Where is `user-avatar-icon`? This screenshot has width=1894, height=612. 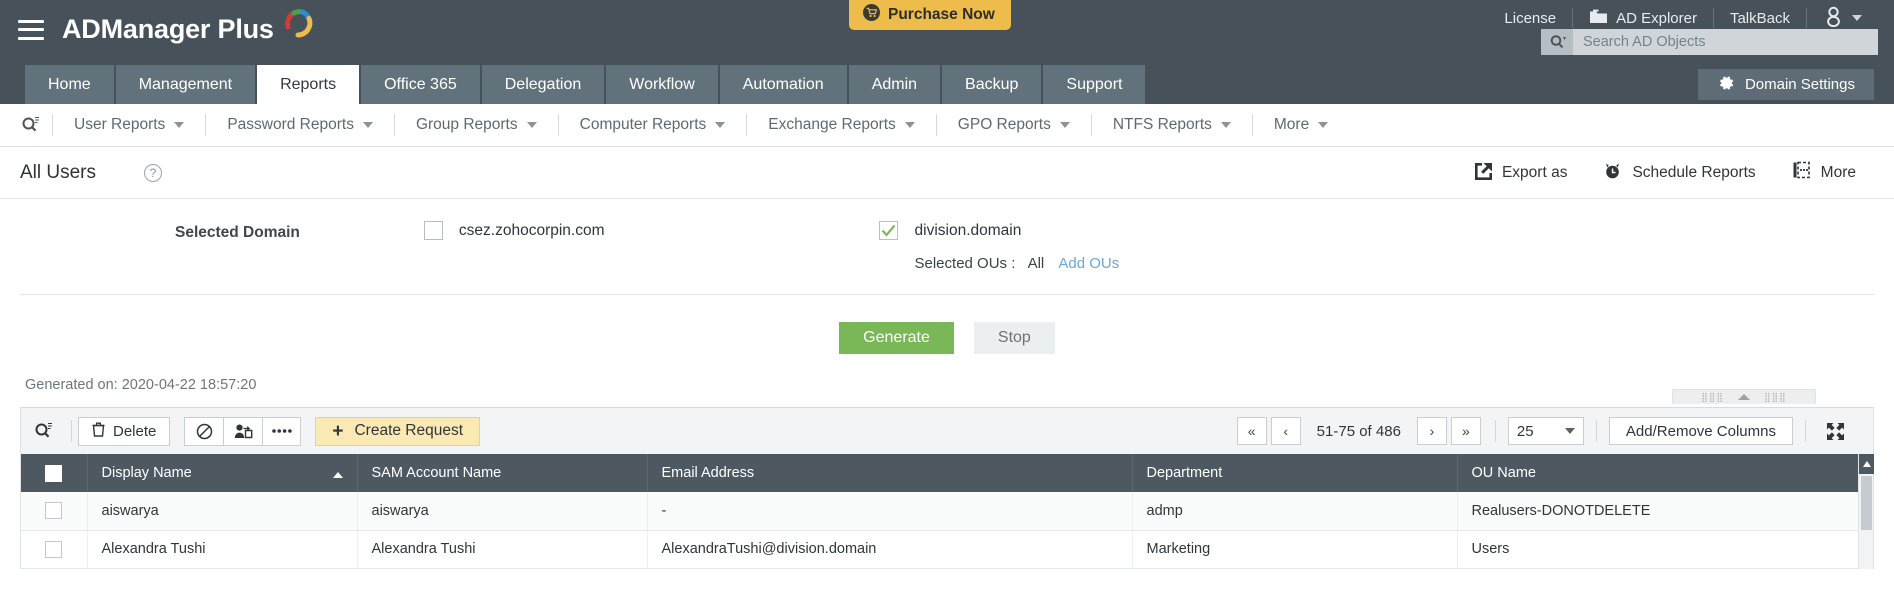
user-avatar-icon is located at coordinates (1833, 18).